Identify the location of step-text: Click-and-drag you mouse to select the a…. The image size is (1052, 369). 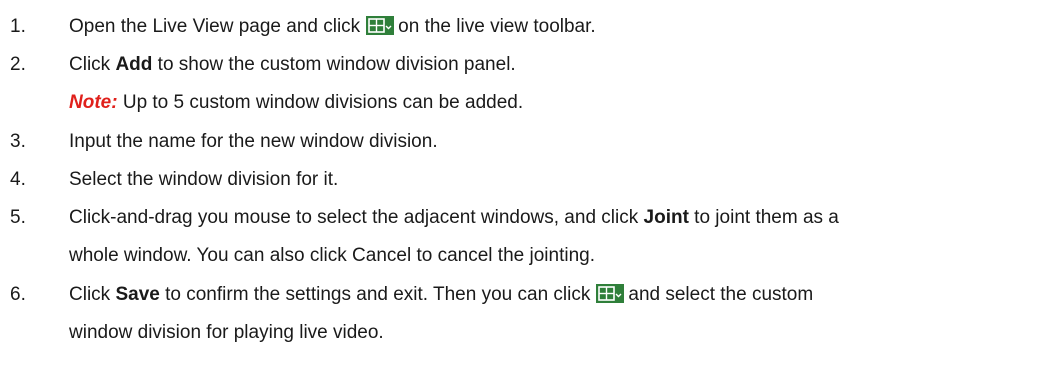
(356, 217).